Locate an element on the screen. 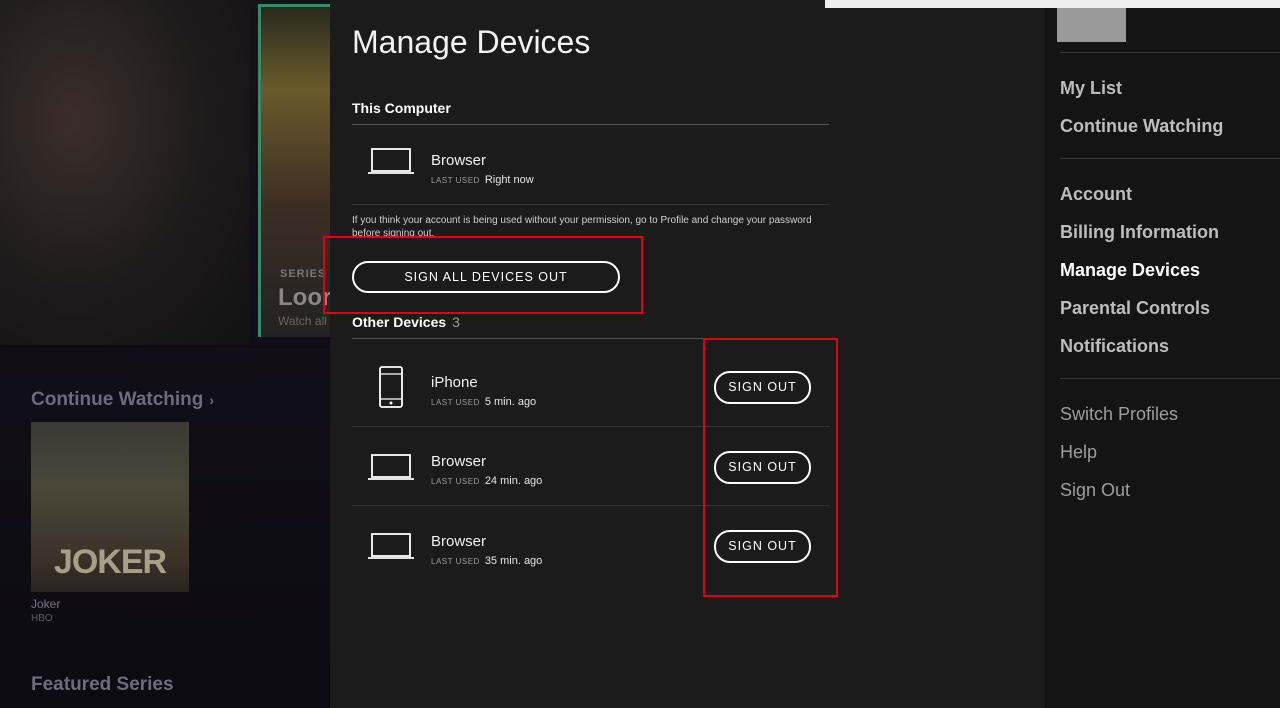 The width and height of the screenshot is (1280, 708). series-title: Loor is located at coordinates (305, 297).